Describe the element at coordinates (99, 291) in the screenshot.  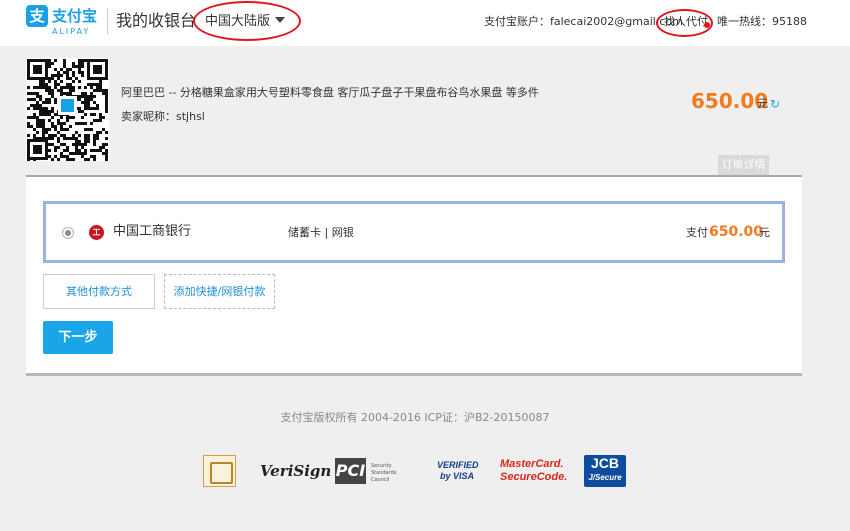
I see `other-payment-methods-button: 其他付款方式` at that location.